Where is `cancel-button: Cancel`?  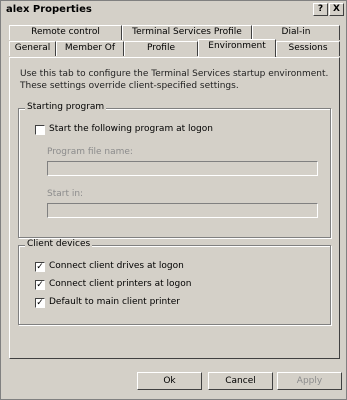
cancel-button: Cancel is located at coordinates (240, 381).